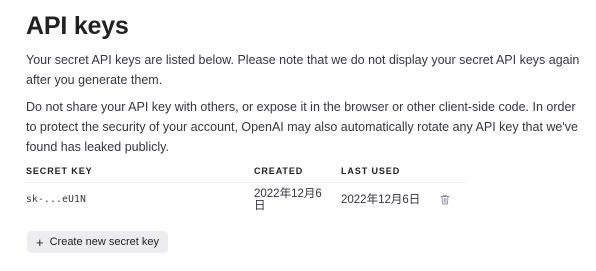 This screenshot has height=271, width=596. Describe the element at coordinates (77, 26) in the screenshot. I see `page-title: API keys` at that location.